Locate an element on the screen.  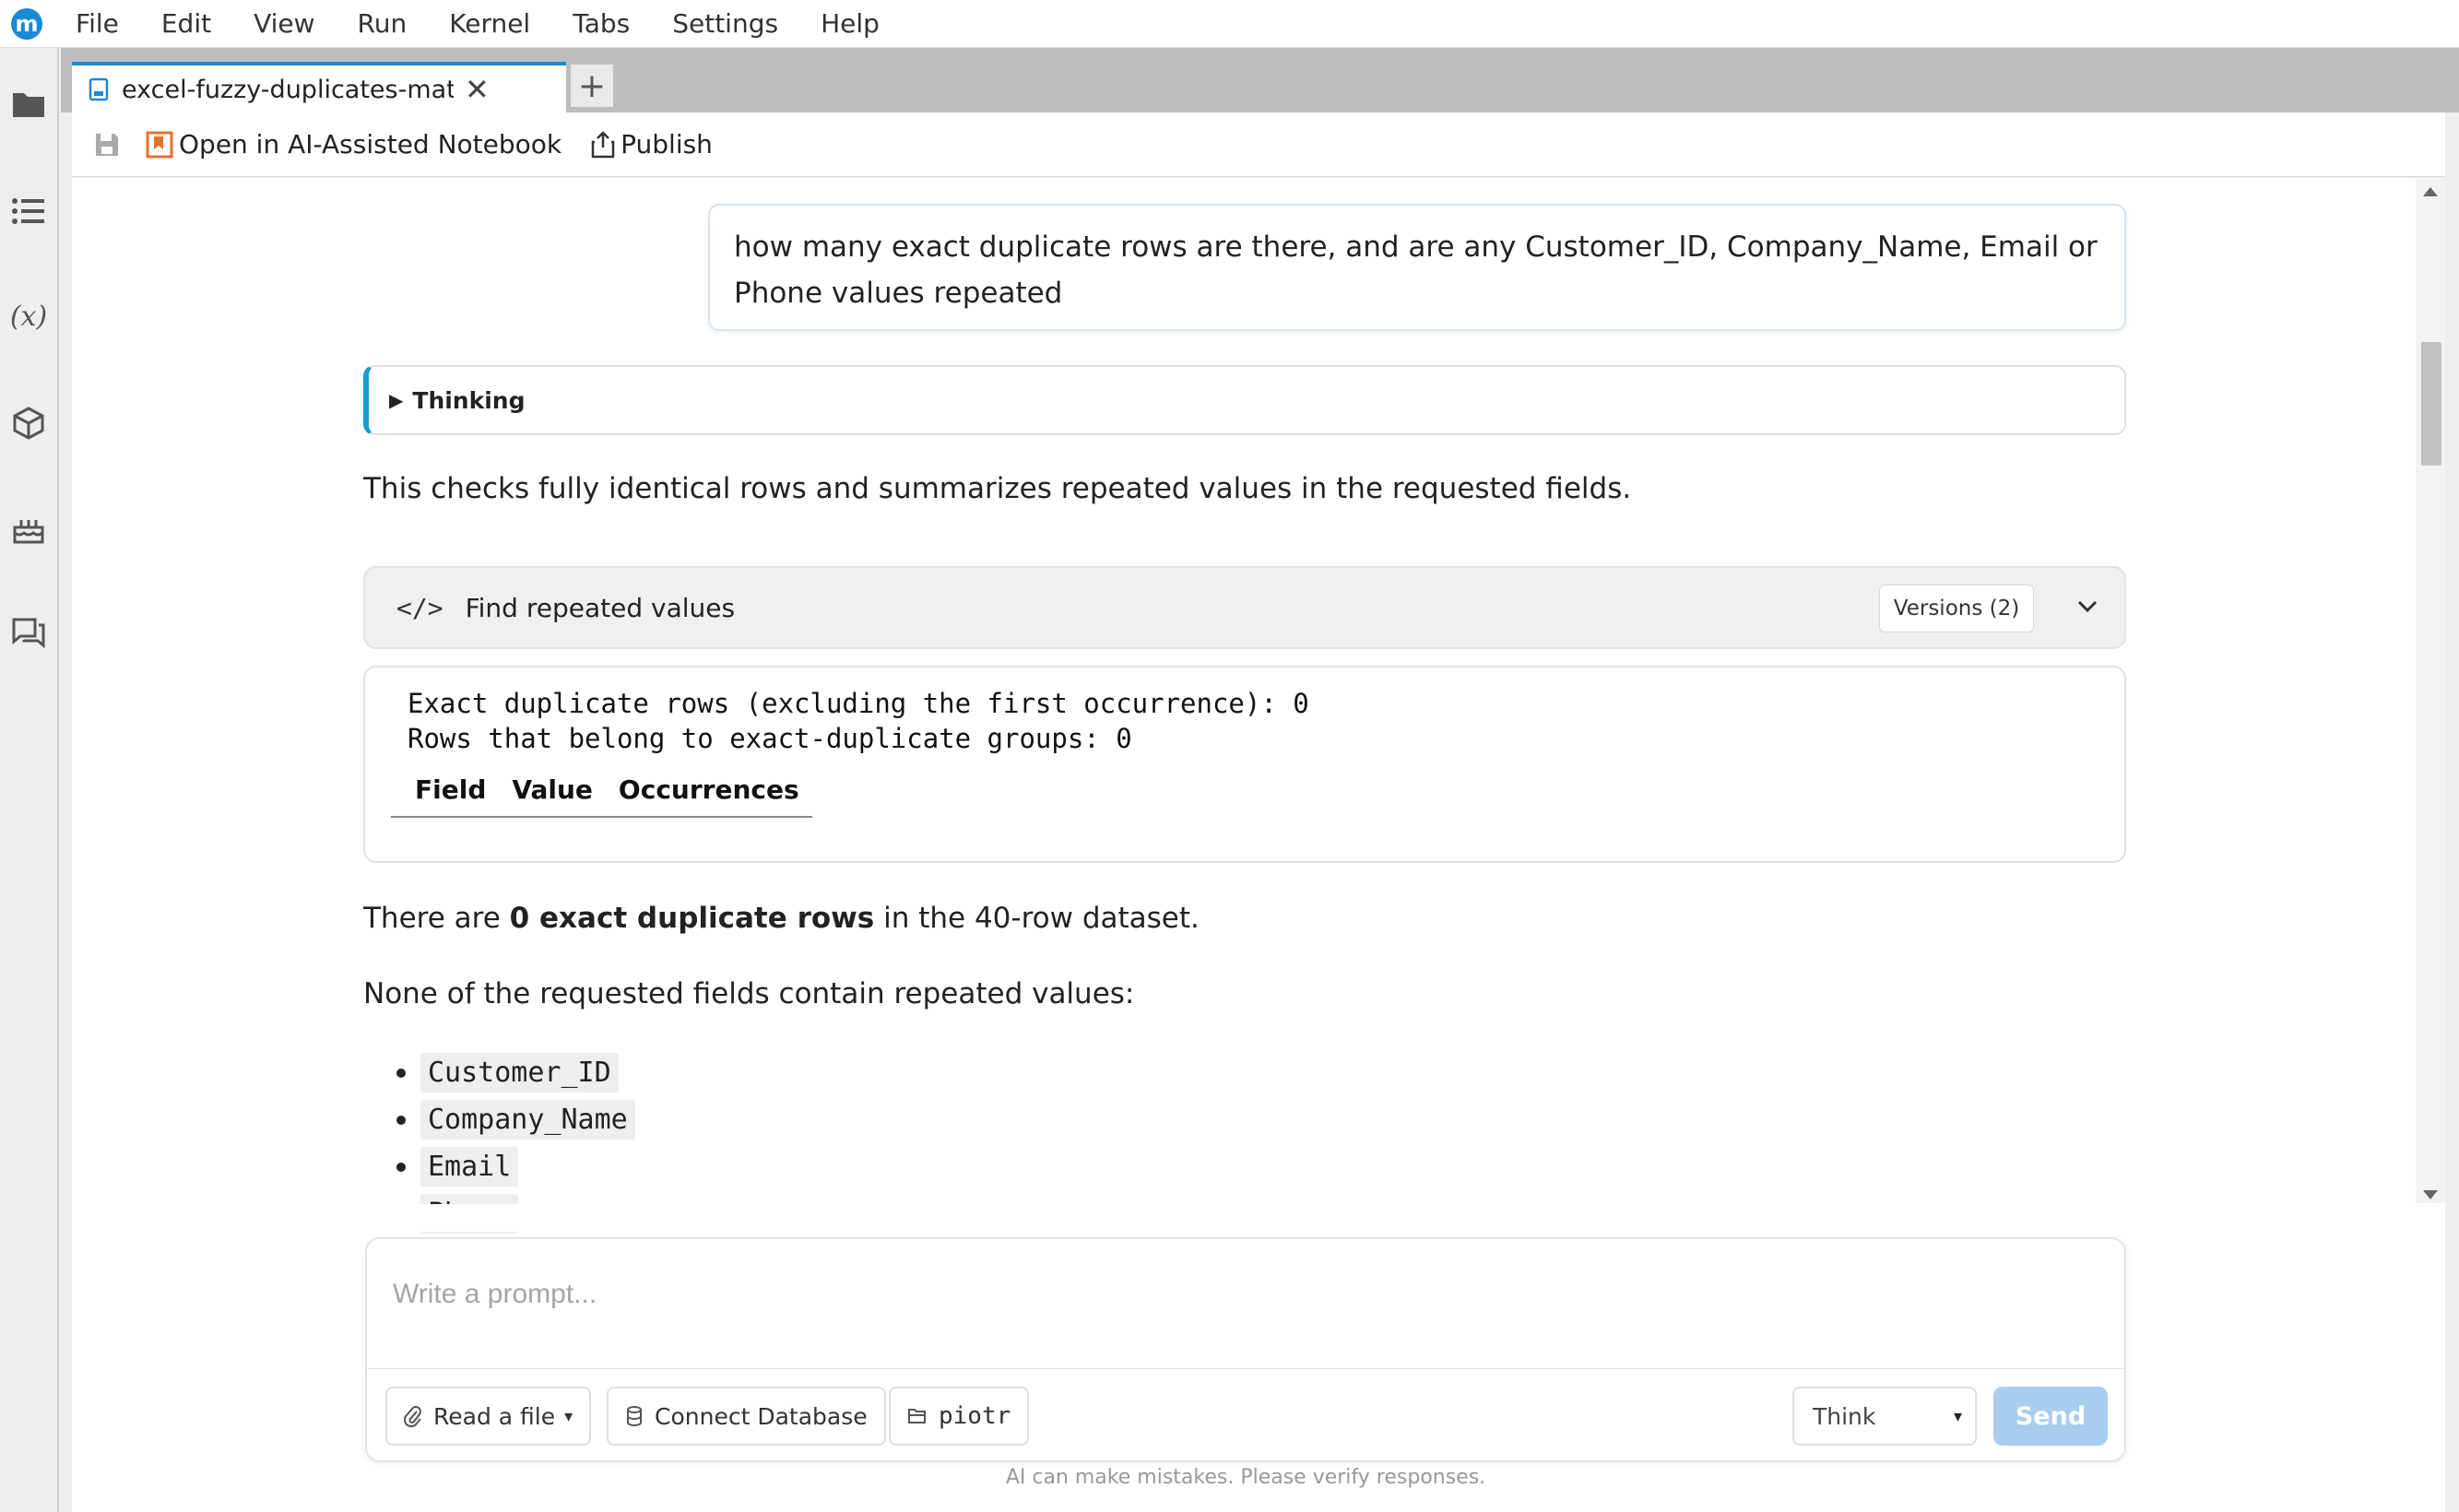
menu-help: Help is located at coordinates (850, 24).